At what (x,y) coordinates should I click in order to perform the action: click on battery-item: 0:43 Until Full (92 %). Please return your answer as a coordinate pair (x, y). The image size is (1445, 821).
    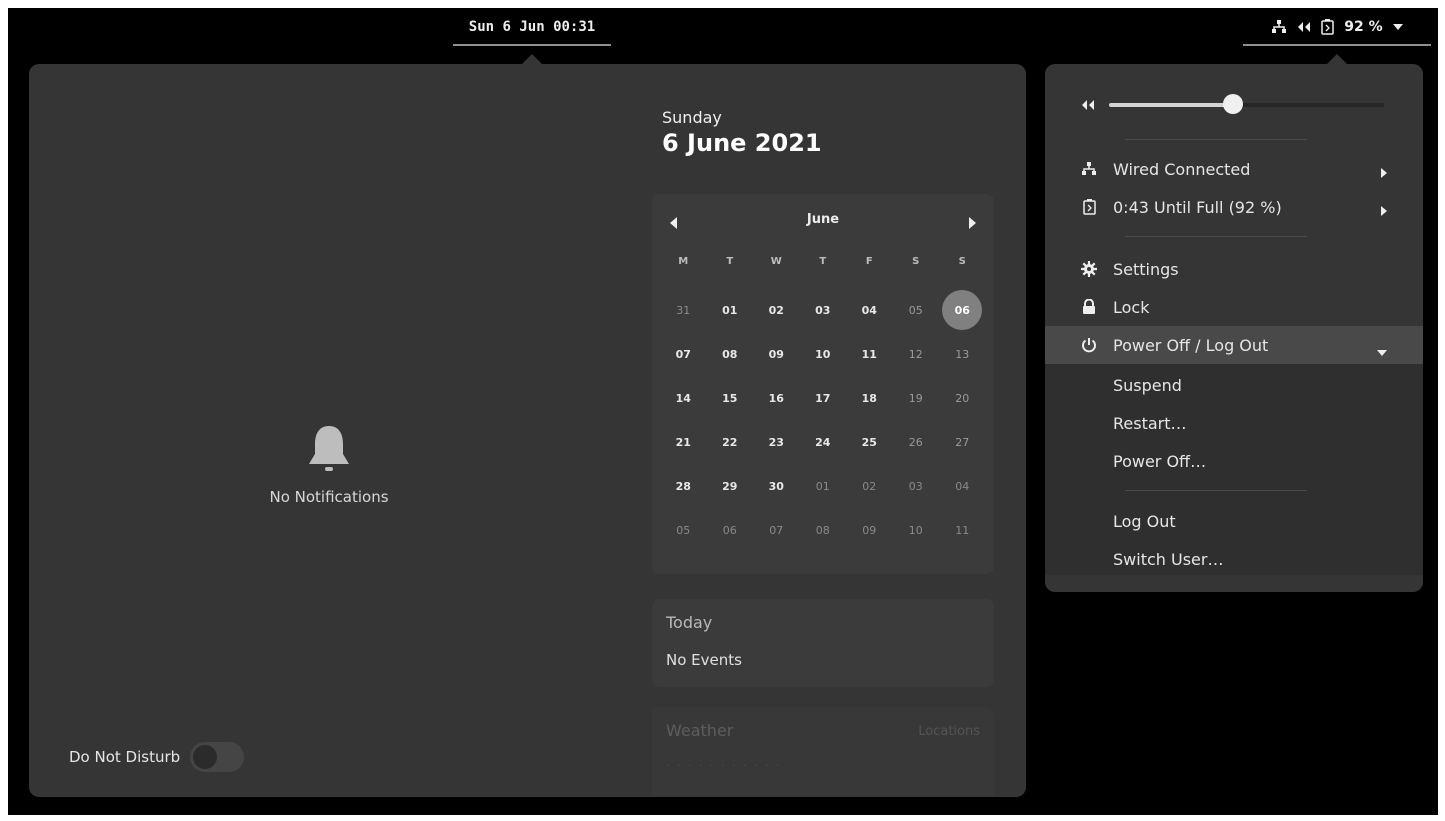
    Looking at the image, I should click on (1234, 207).